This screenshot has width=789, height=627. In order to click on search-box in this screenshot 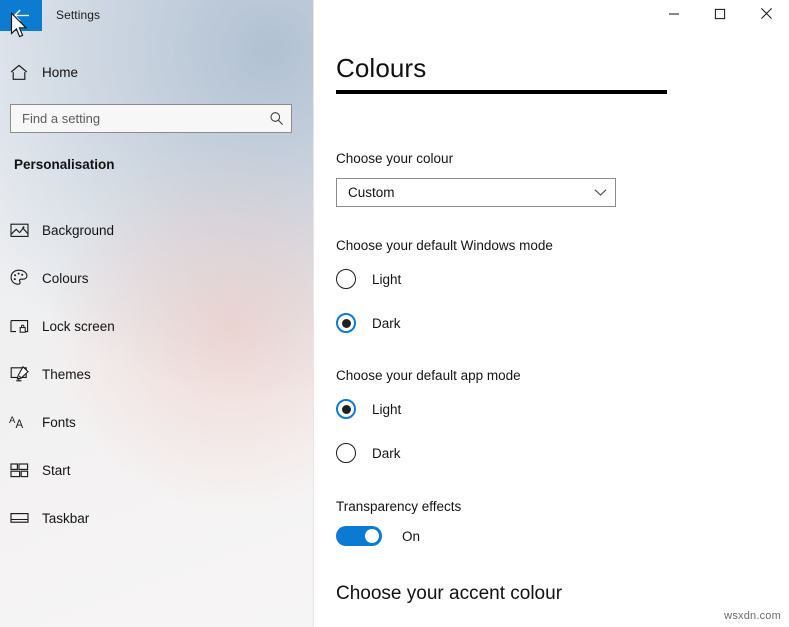, I will do `click(151, 118)`.